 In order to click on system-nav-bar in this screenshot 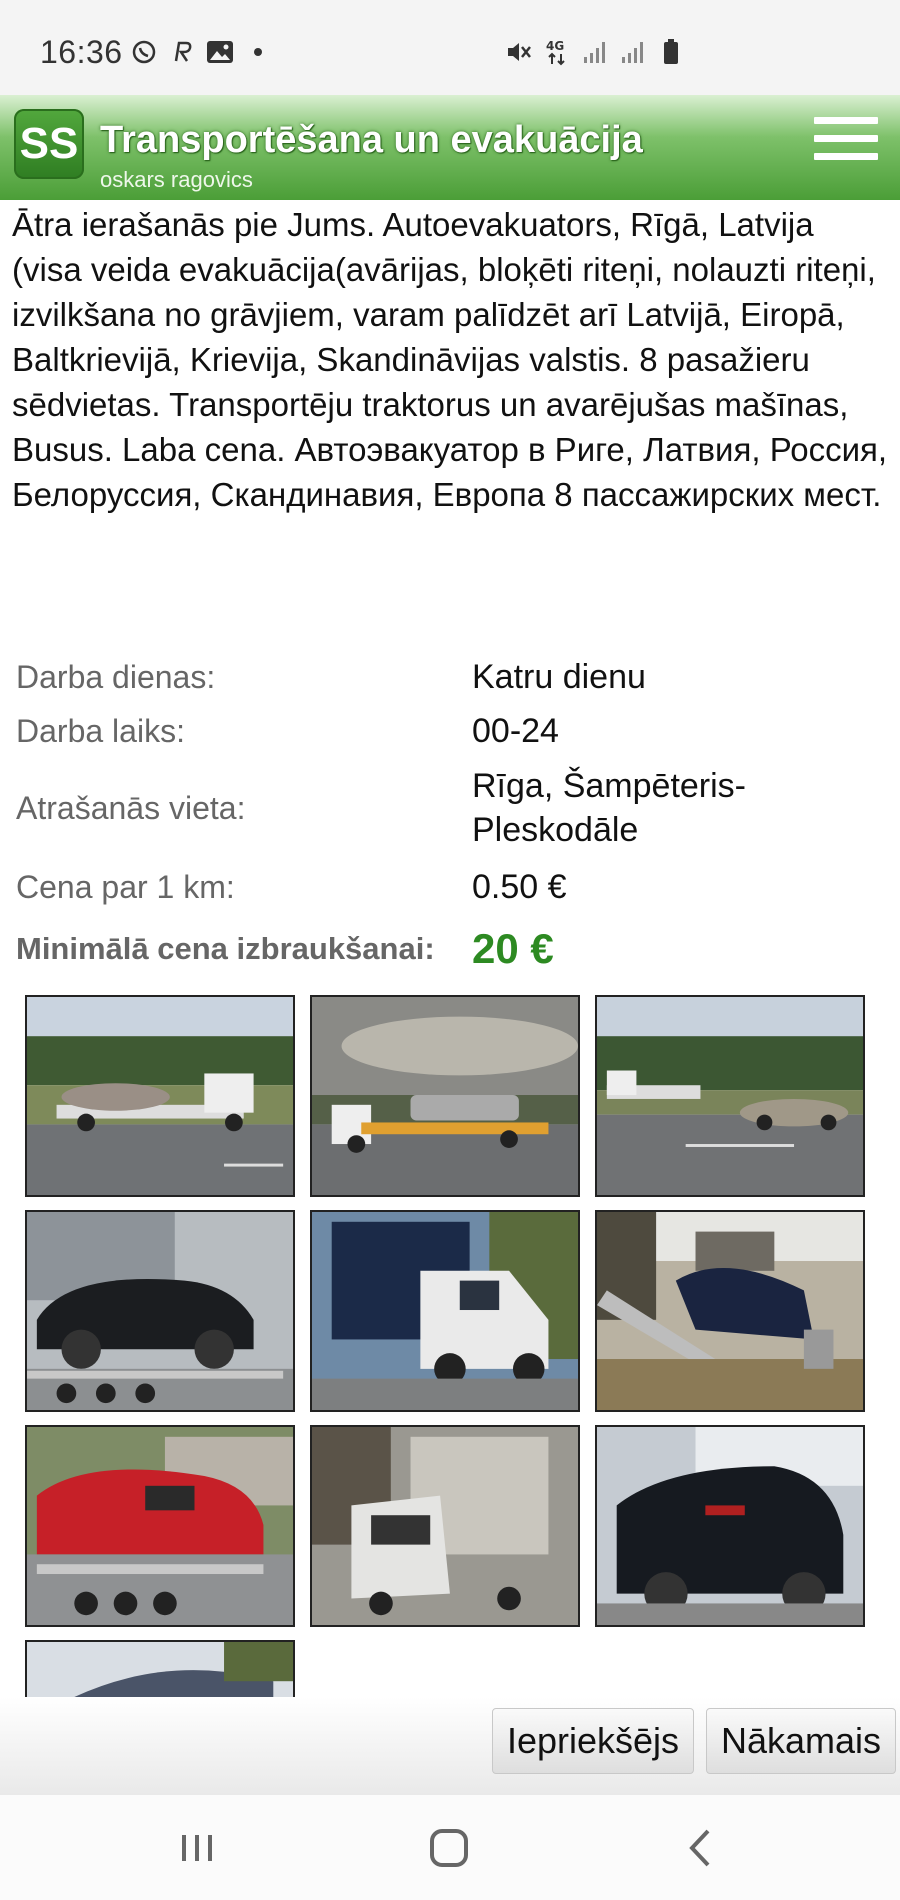, I will do `click(450, 1847)`.